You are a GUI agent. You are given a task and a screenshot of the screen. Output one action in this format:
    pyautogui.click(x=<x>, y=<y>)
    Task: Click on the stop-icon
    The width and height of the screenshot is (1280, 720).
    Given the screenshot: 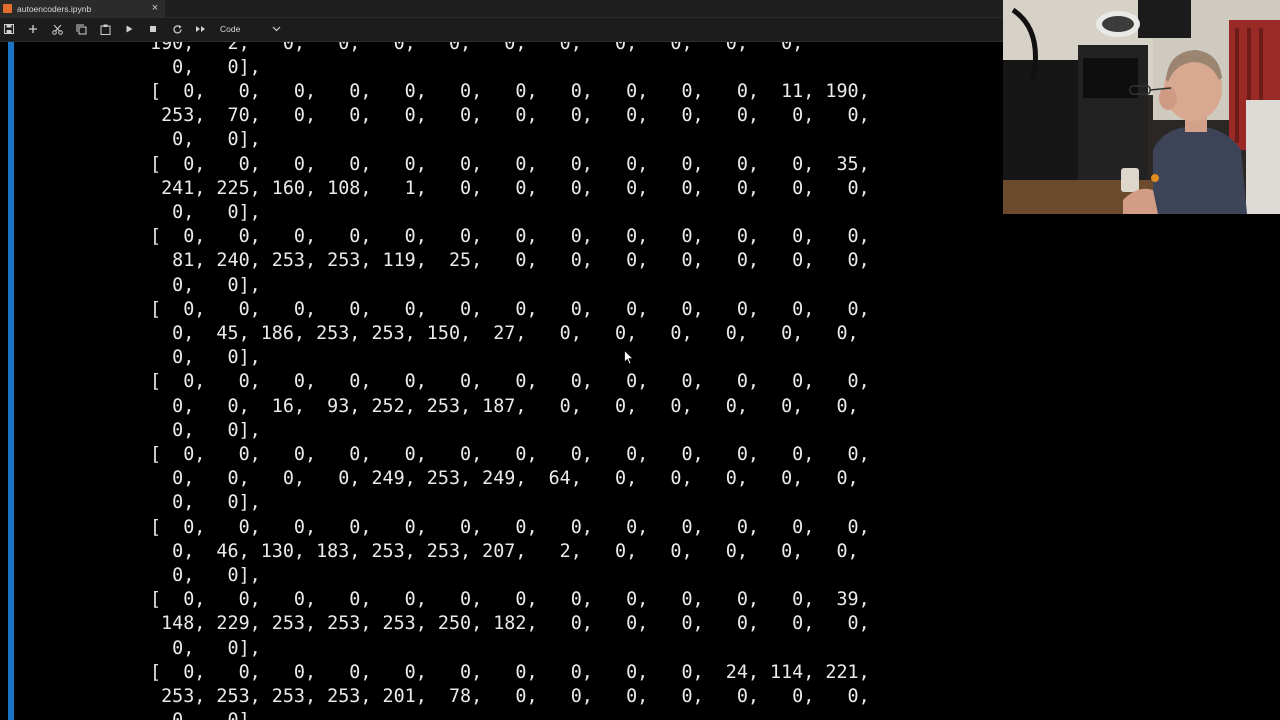 What is the action you would take?
    pyautogui.click(x=153, y=29)
    